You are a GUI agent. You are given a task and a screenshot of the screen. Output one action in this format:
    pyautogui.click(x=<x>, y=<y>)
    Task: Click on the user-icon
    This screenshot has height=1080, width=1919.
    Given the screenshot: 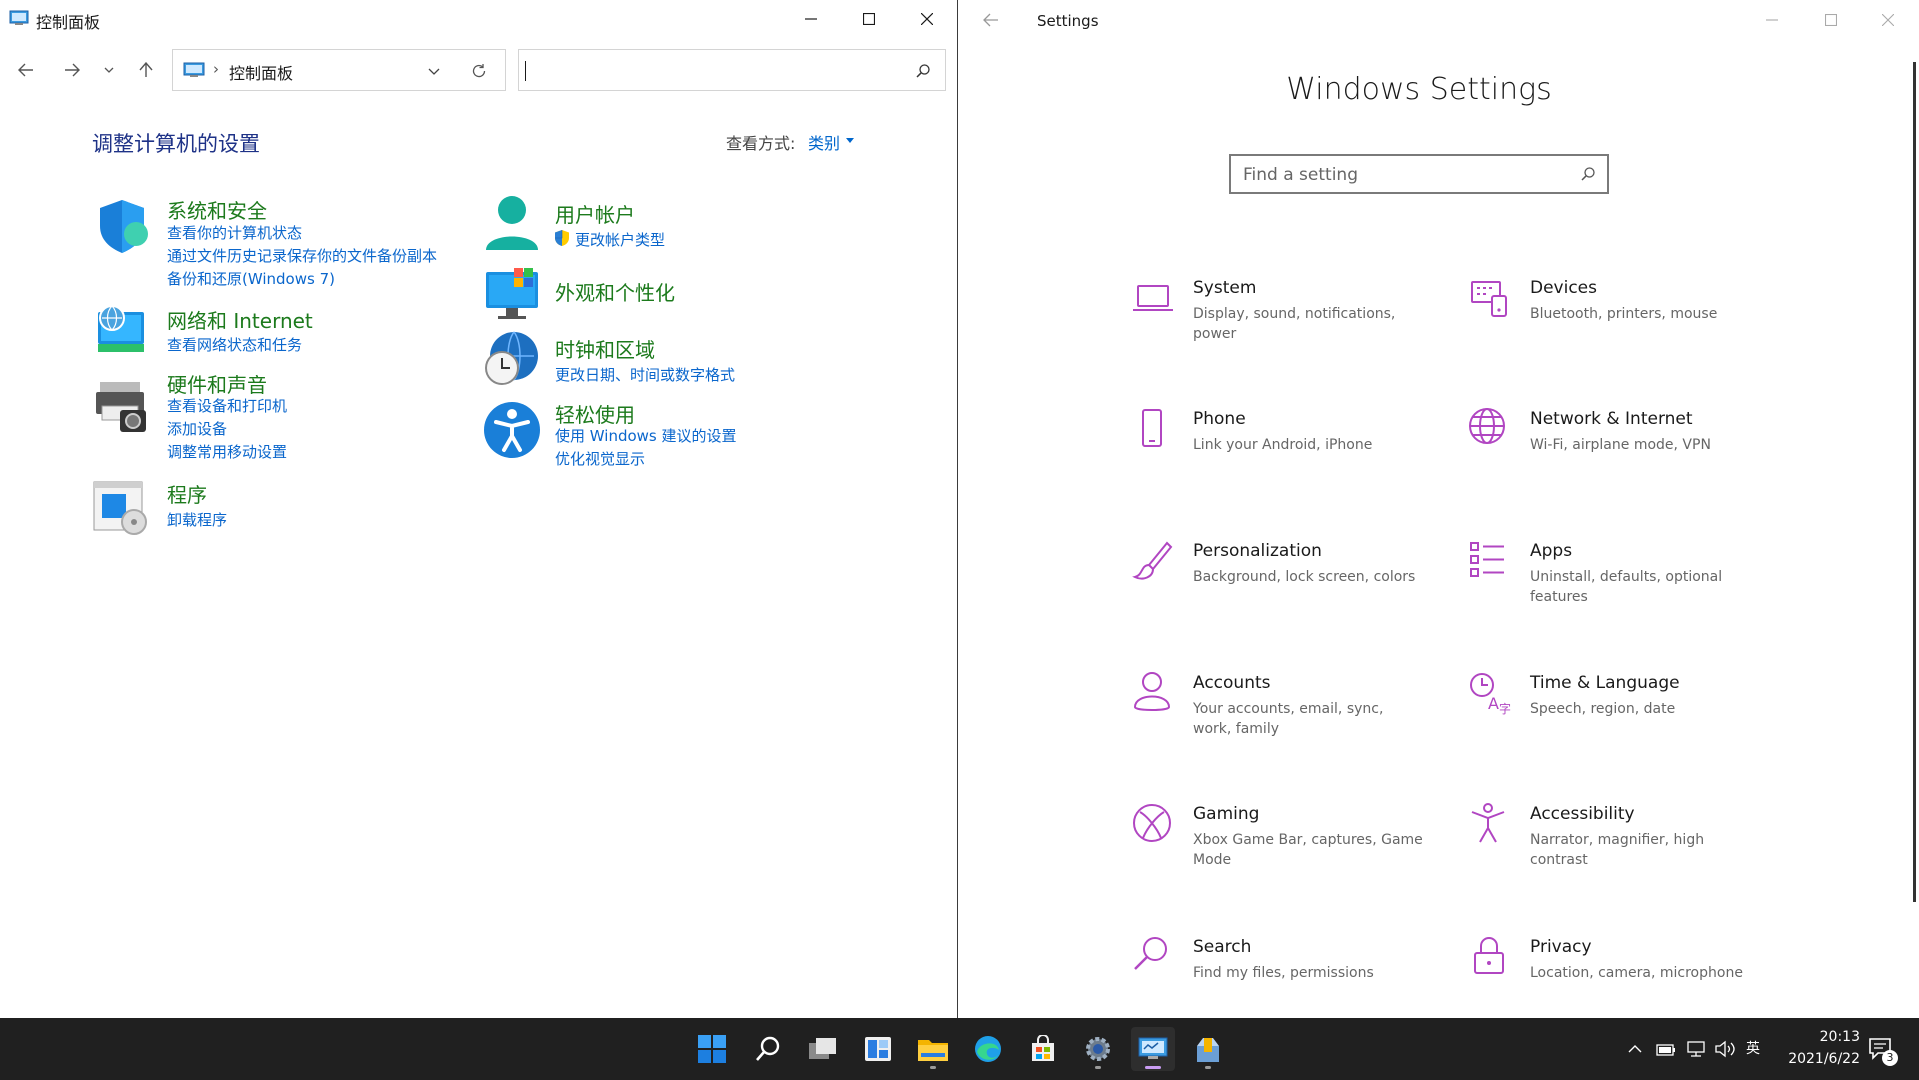 What is the action you would take?
    pyautogui.click(x=512, y=224)
    